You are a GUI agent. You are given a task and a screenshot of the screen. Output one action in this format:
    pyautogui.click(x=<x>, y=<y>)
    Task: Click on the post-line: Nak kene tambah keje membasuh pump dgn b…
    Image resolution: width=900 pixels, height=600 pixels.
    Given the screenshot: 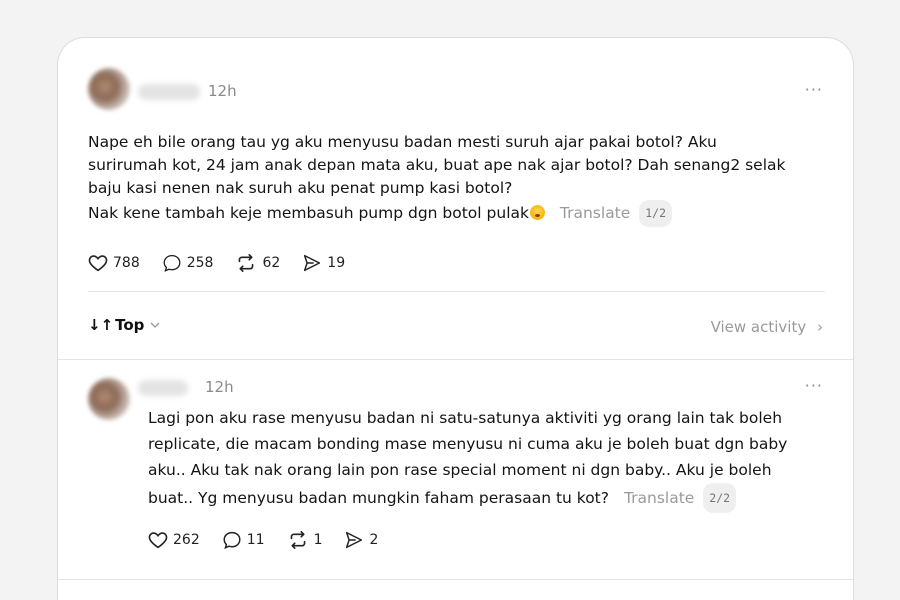 What is the action you would take?
    pyautogui.click(x=458, y=213)
    